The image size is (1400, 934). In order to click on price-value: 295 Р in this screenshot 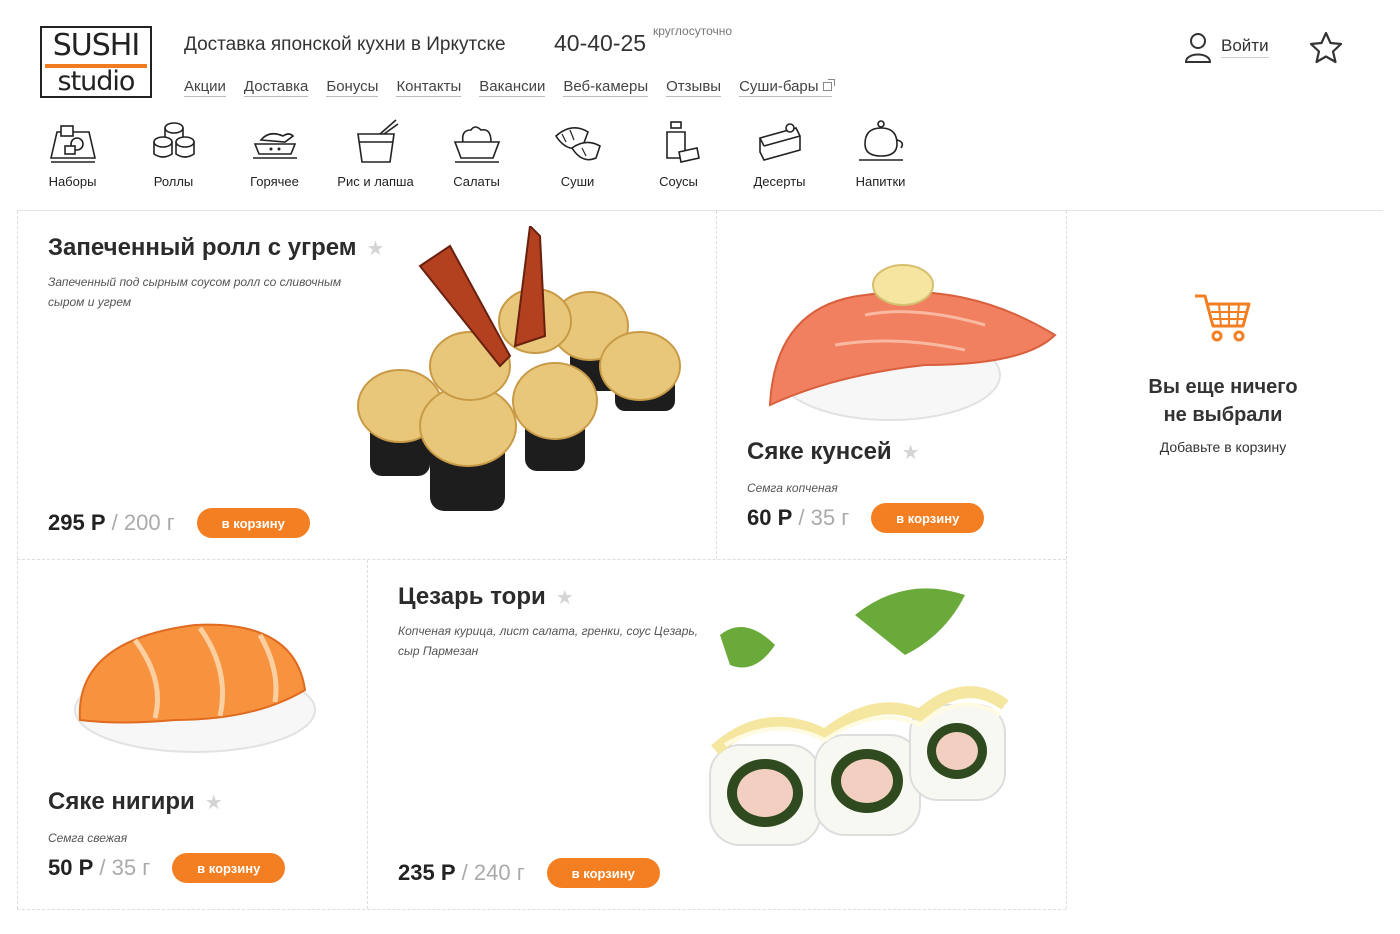, I will do `click(77, 522)`.